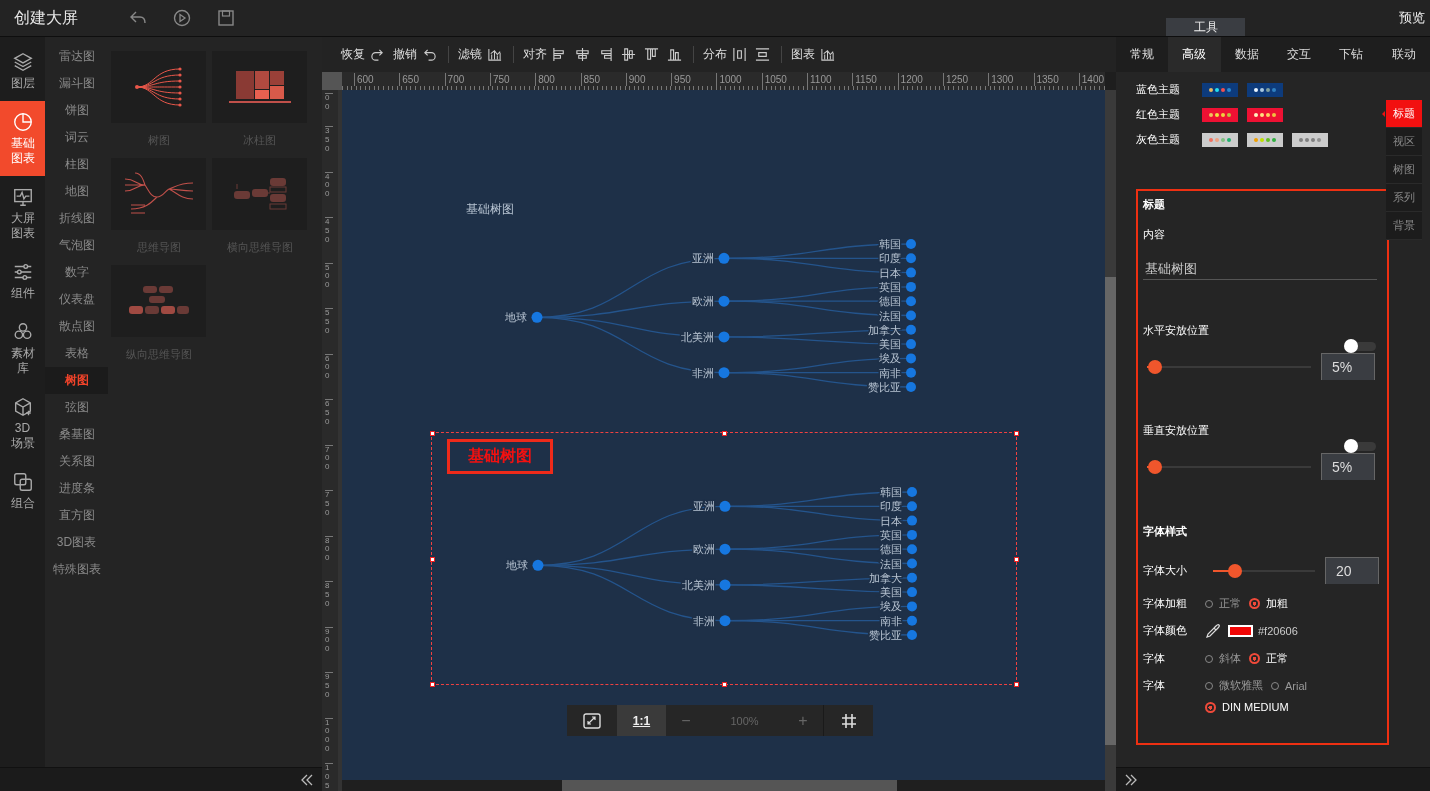 The height and width of the screenshot is (791, 1430). Describe the element at coordinates (76, 272) in the screenshot. I see `chart-type-item: 数字` at that location.